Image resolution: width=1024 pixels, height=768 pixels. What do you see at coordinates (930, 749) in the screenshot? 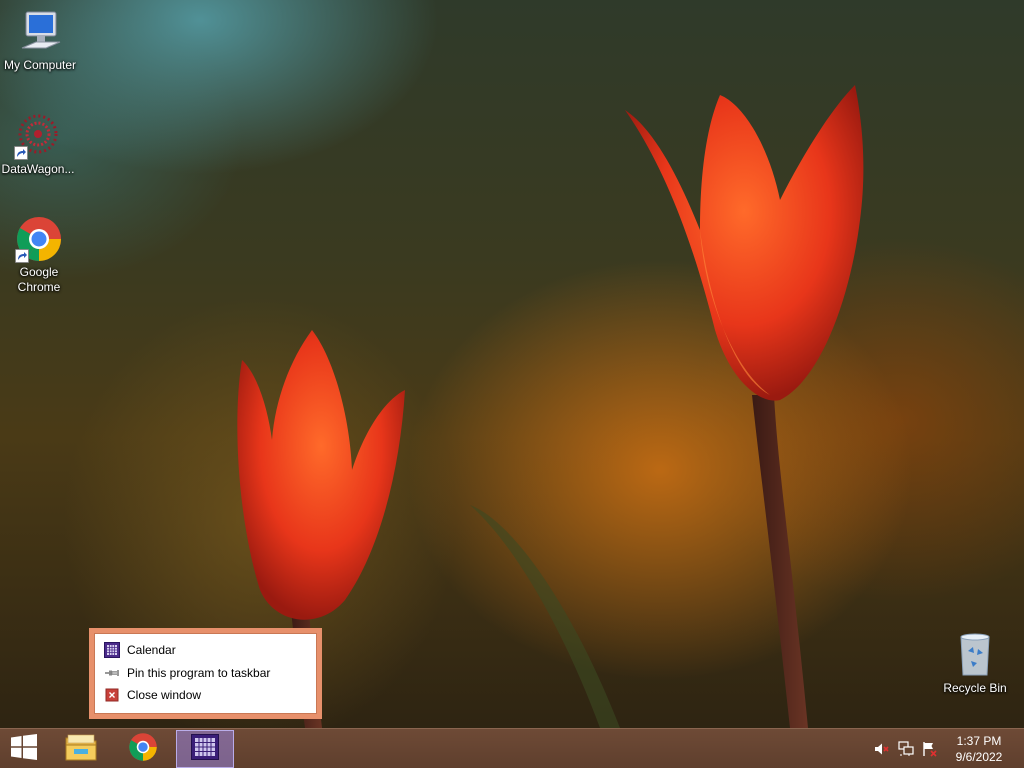
I see `action-center-icon` at bounding box center [930, 749].